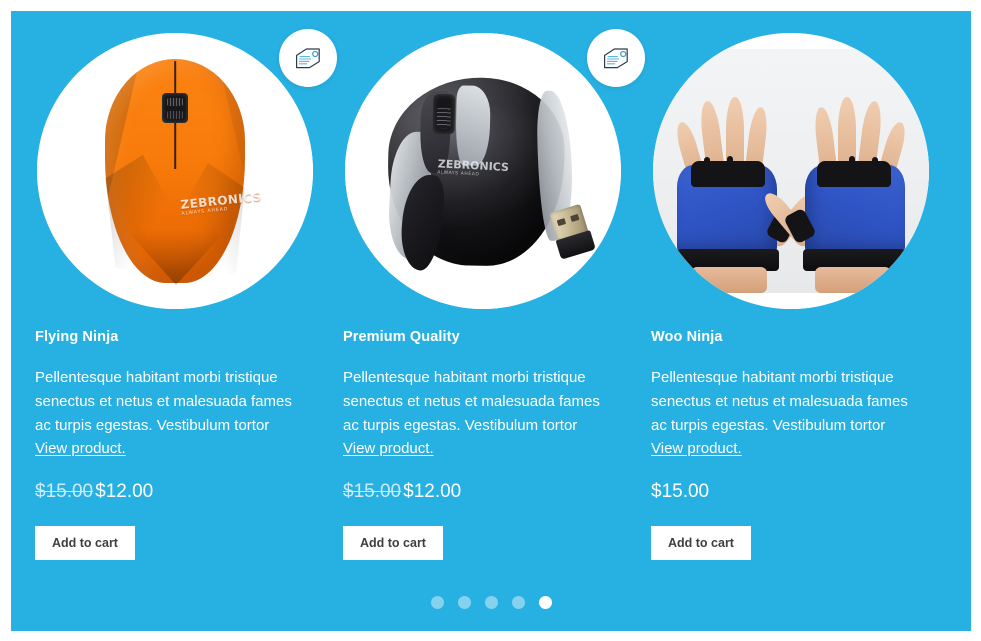 Image resolution: width=981 pixels, height=641 pixels. I want to click on product-media, so click(791, 171).